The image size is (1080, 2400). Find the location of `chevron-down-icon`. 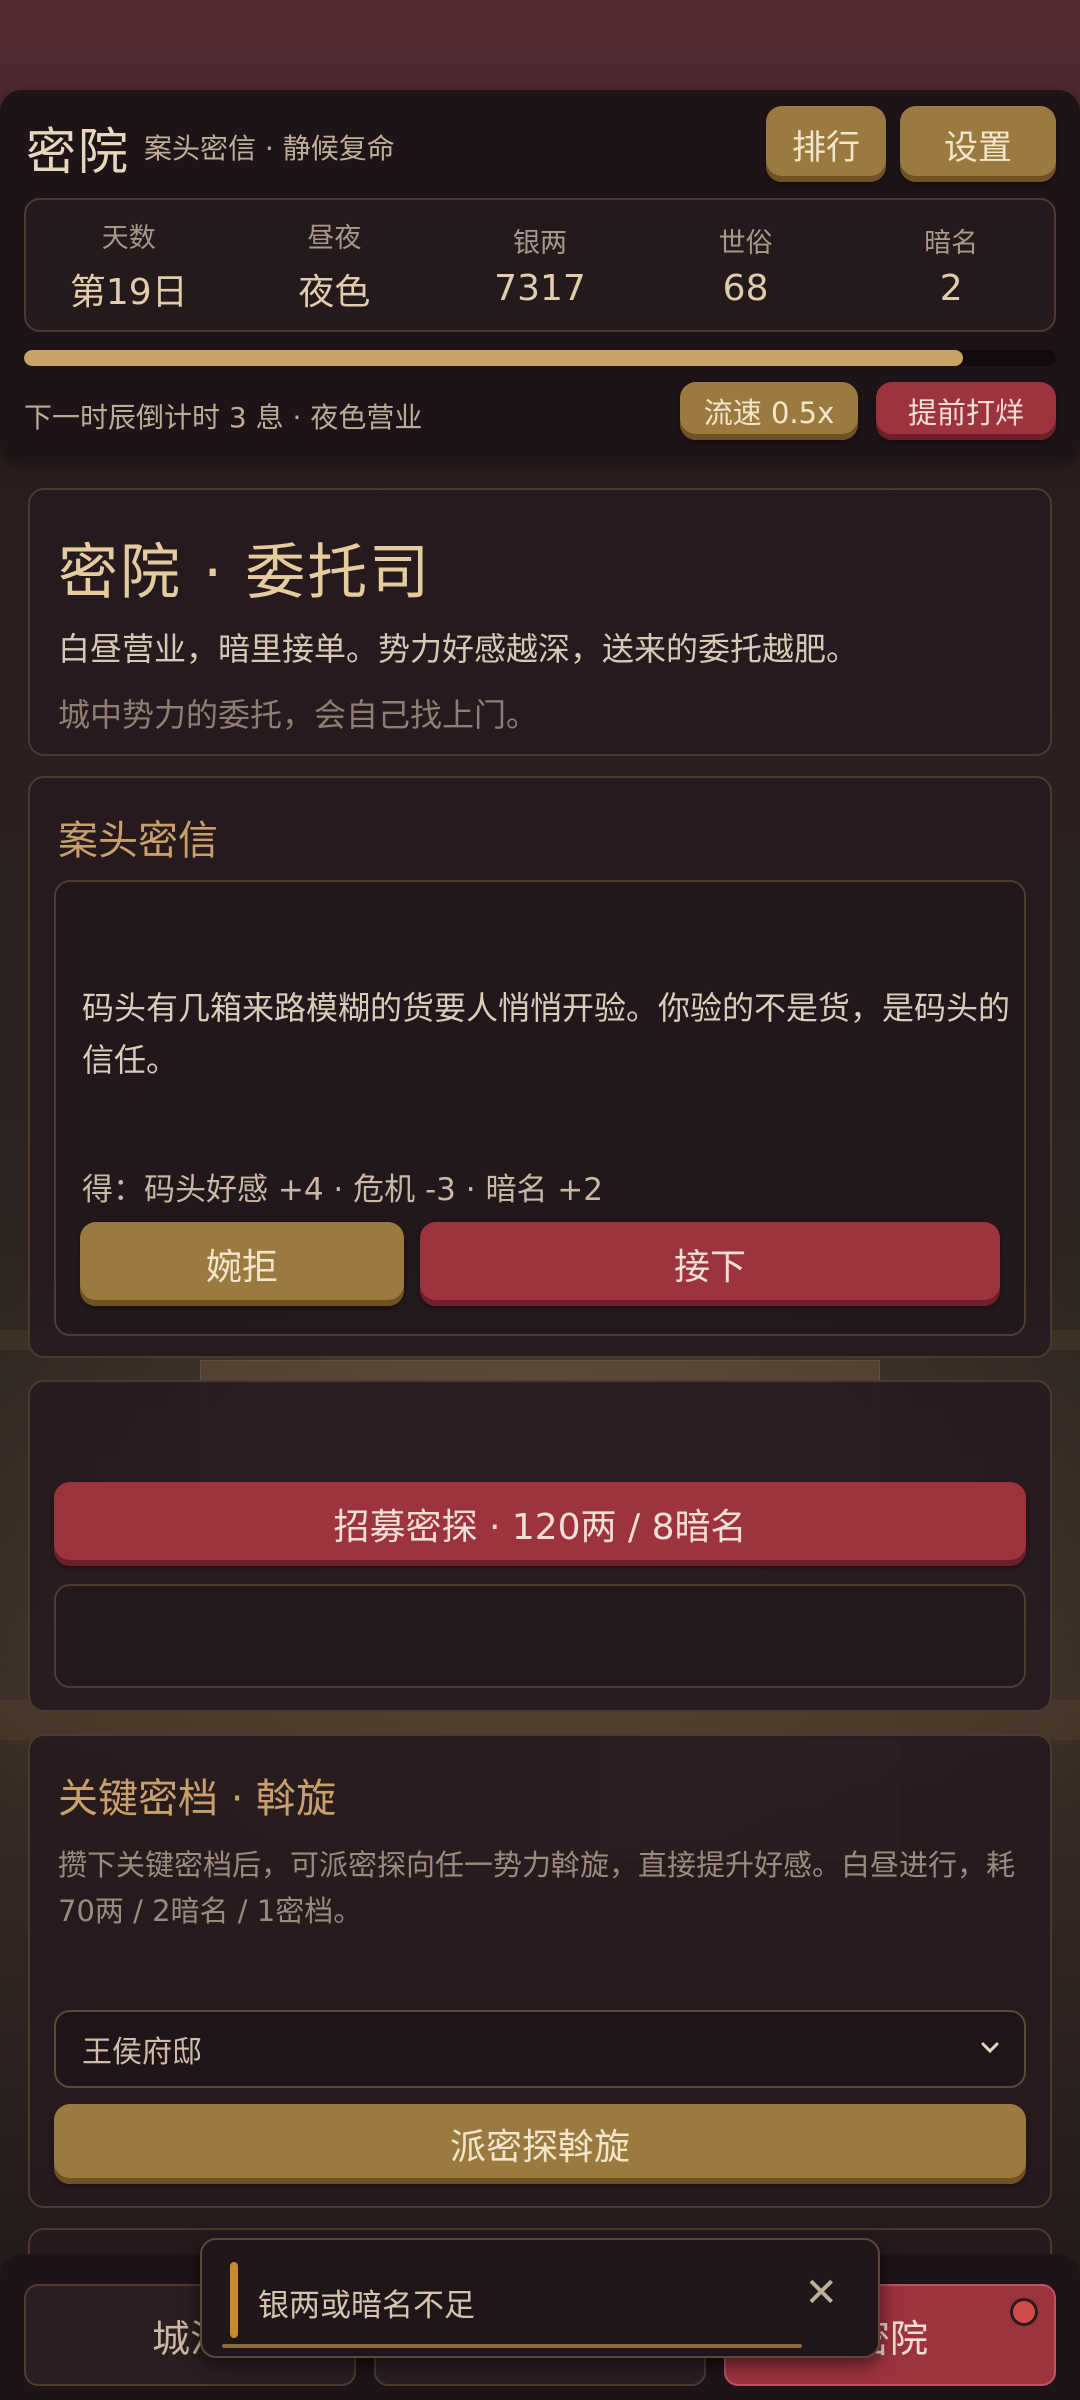

chevron-down-icon is located at coordinates (990, 2048).